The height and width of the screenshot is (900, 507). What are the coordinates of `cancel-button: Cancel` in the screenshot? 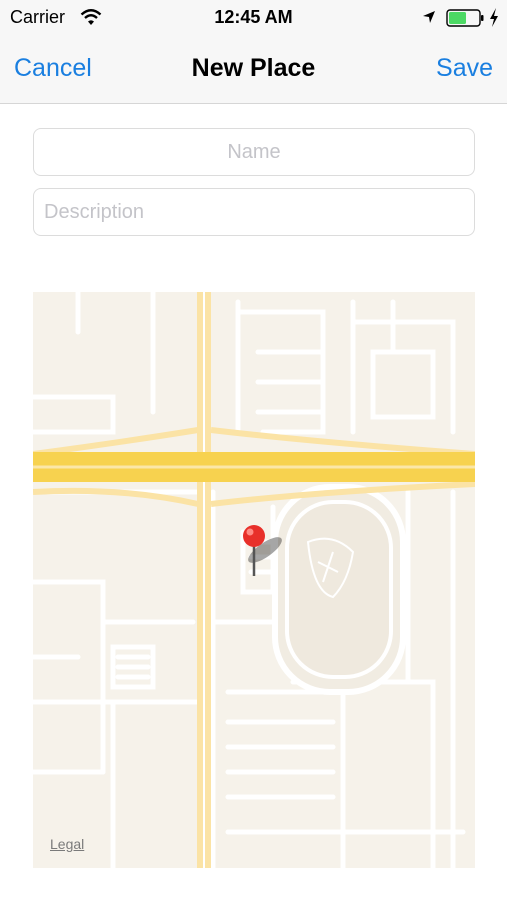 It's located at (53, 68).